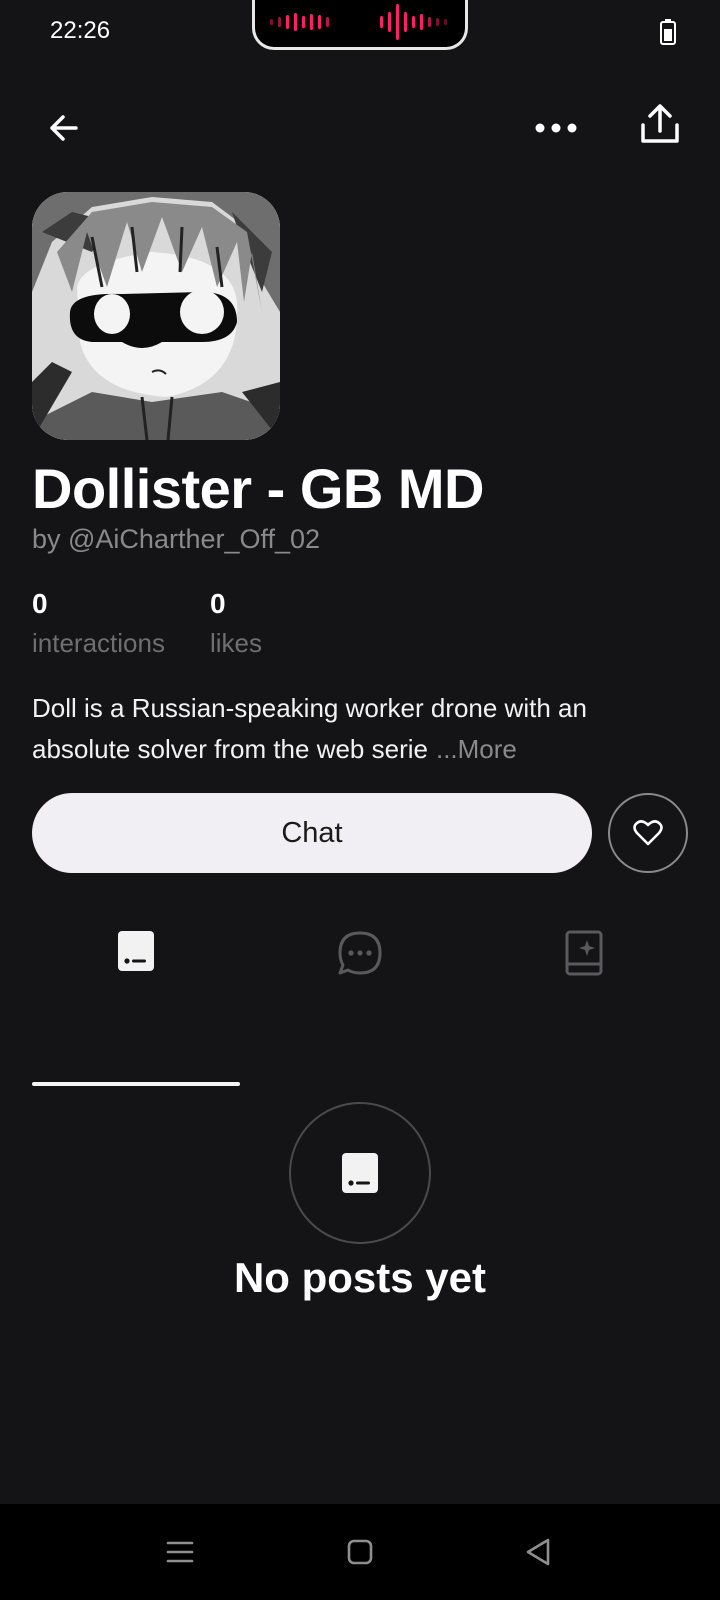 The image size is (720, 1600). I want to click on chat-button: Chat, so click(312, 833).